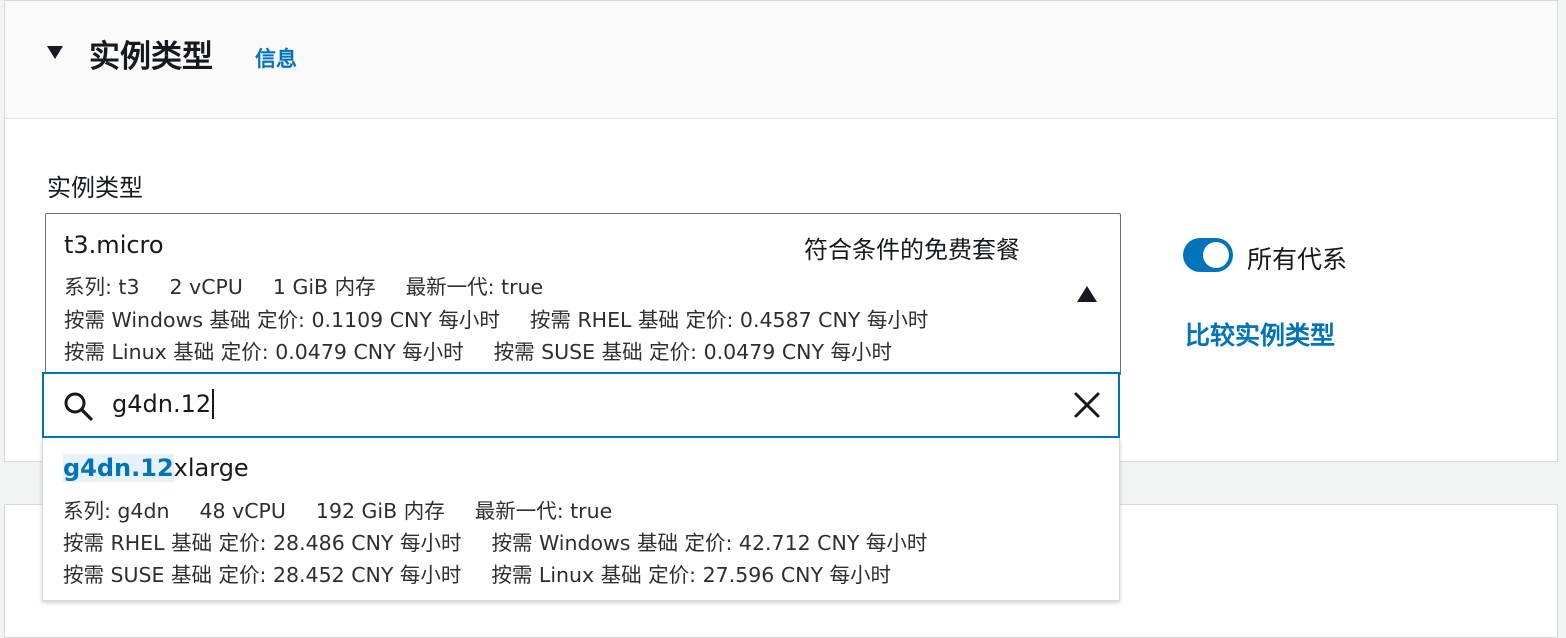  Describe the element at coordinates (282, 320) in the screenshot. I see `price-windows: 按需 Windows 基础 定价: 0.1109 CNY 每小时` at that location.